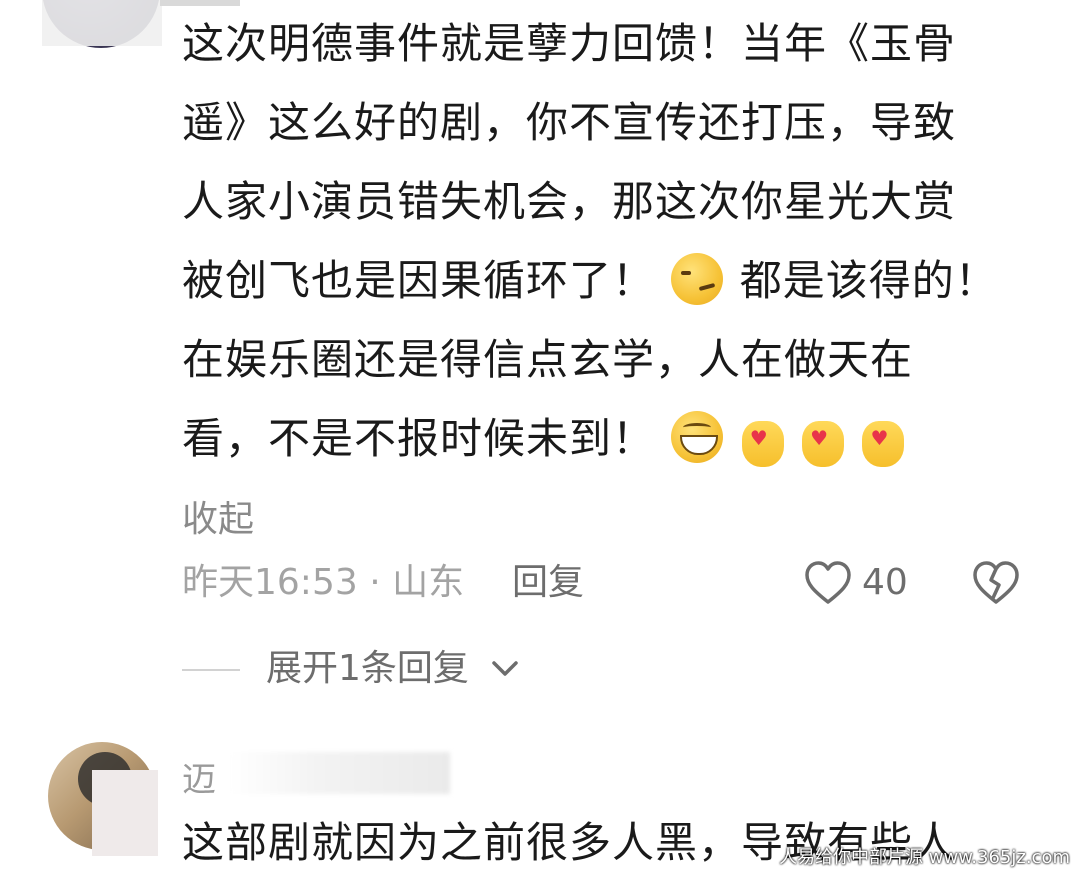  What do you see at coordinates (548, 359) in the screenshot?
I see `comment-line: 在娱乐圈还是得信点玄学，人在做天在` at bounding box center [548, 359].